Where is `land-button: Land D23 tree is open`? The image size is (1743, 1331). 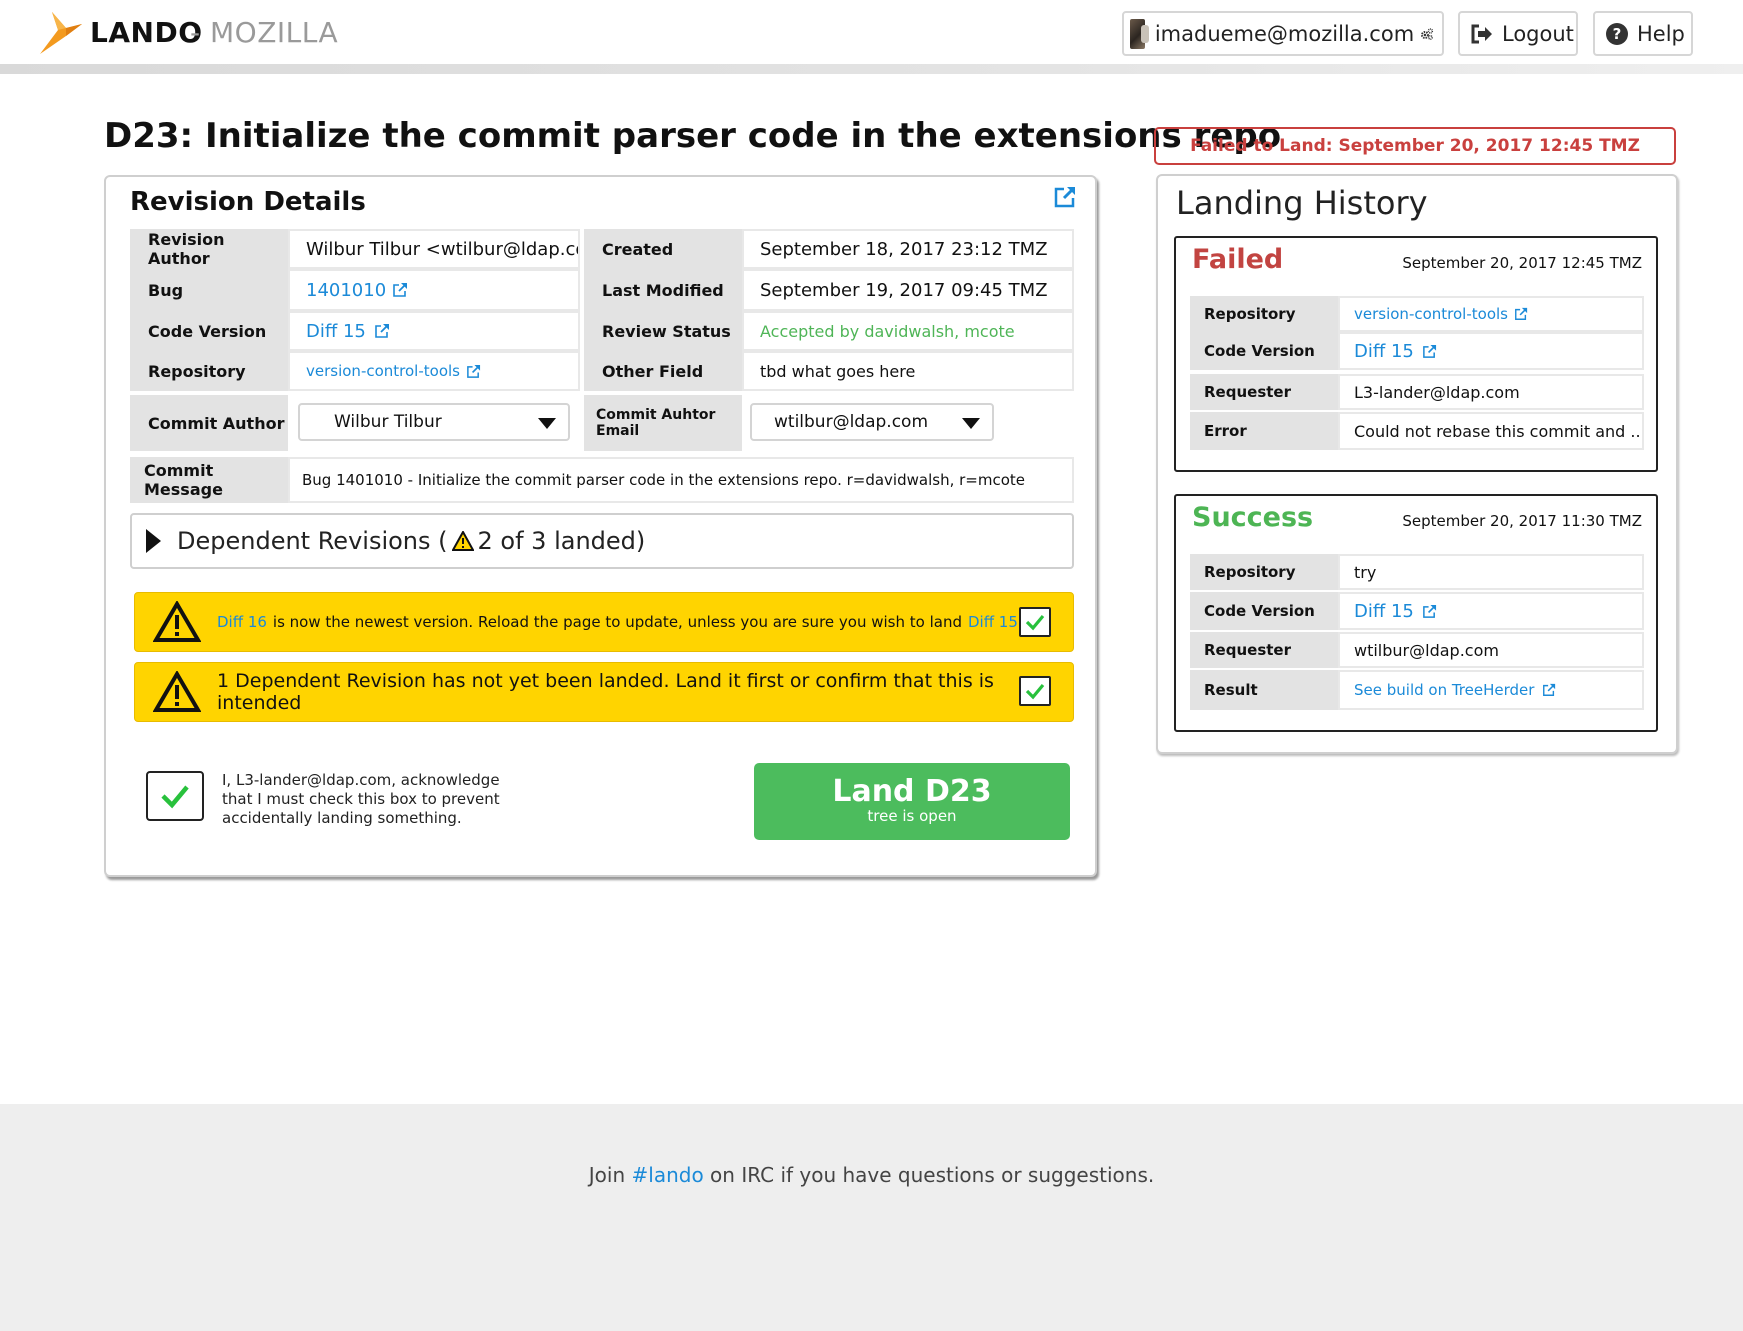
land-button: Land D23 tree is open is located at coordinates (912, 801).